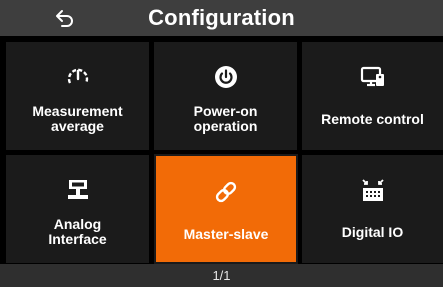 The width and height of the screenshot is (443, 287). Describe the element at coordinates (77, 231) in the screenshot. I see `tile-label: Analog Interface` at that location.